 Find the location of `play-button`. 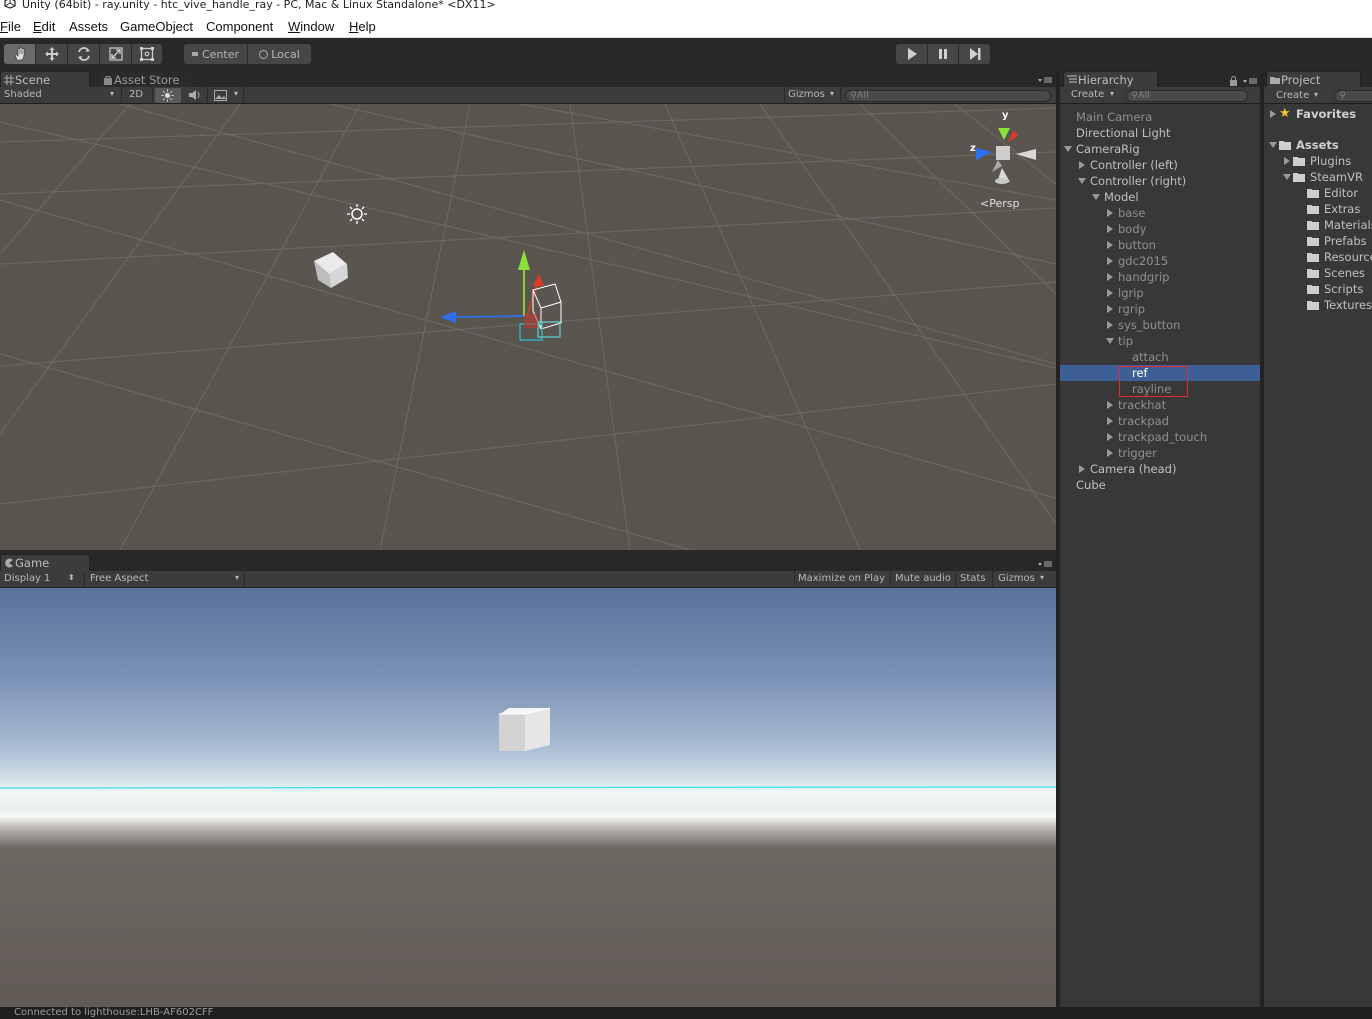

play-button is located at coordinates (912, 54).